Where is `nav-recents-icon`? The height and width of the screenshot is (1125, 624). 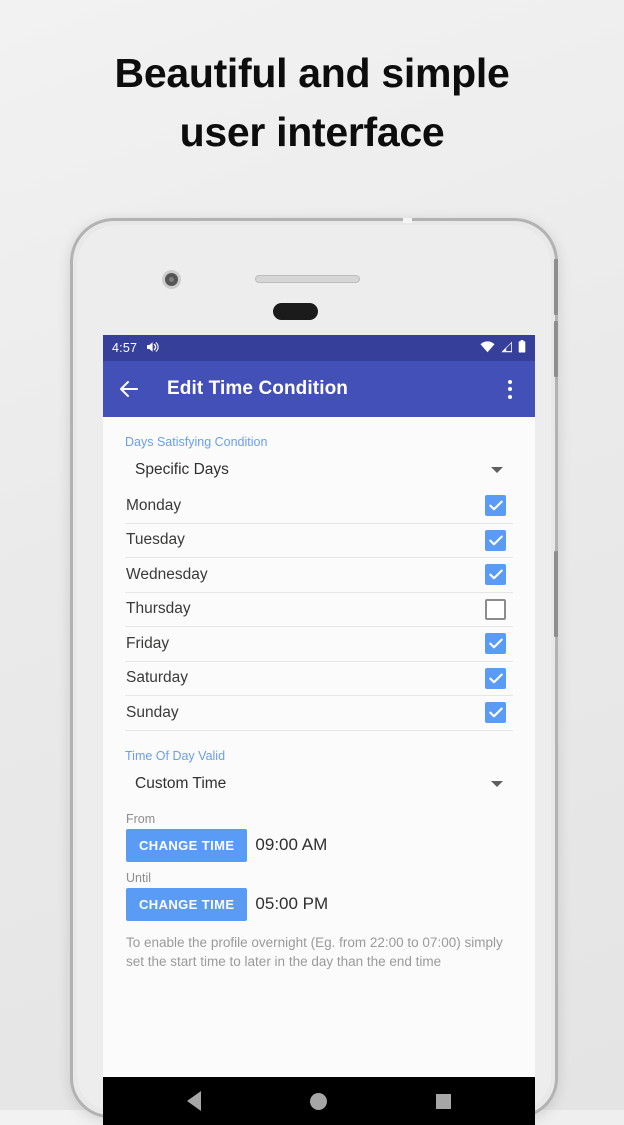 nav-recents-icon is located at coordinates (443, 1101).